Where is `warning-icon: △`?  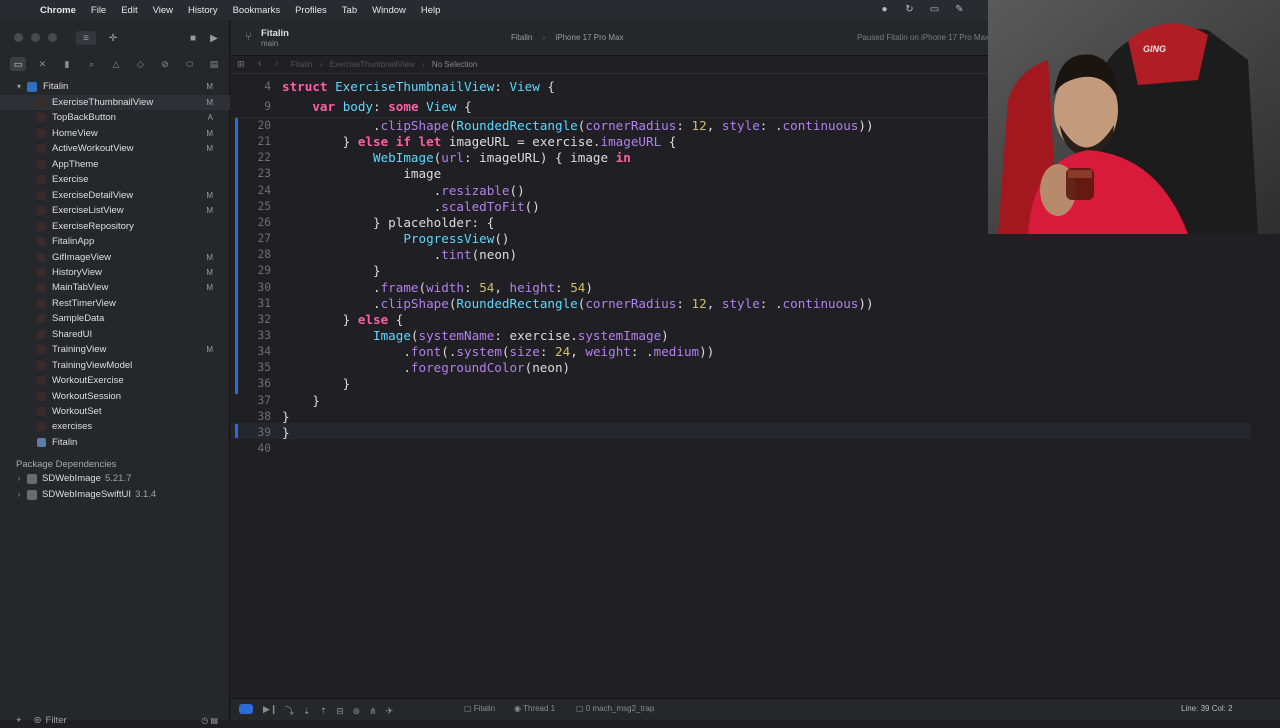
warning-icon: △ is located at coordinates (116, 64).